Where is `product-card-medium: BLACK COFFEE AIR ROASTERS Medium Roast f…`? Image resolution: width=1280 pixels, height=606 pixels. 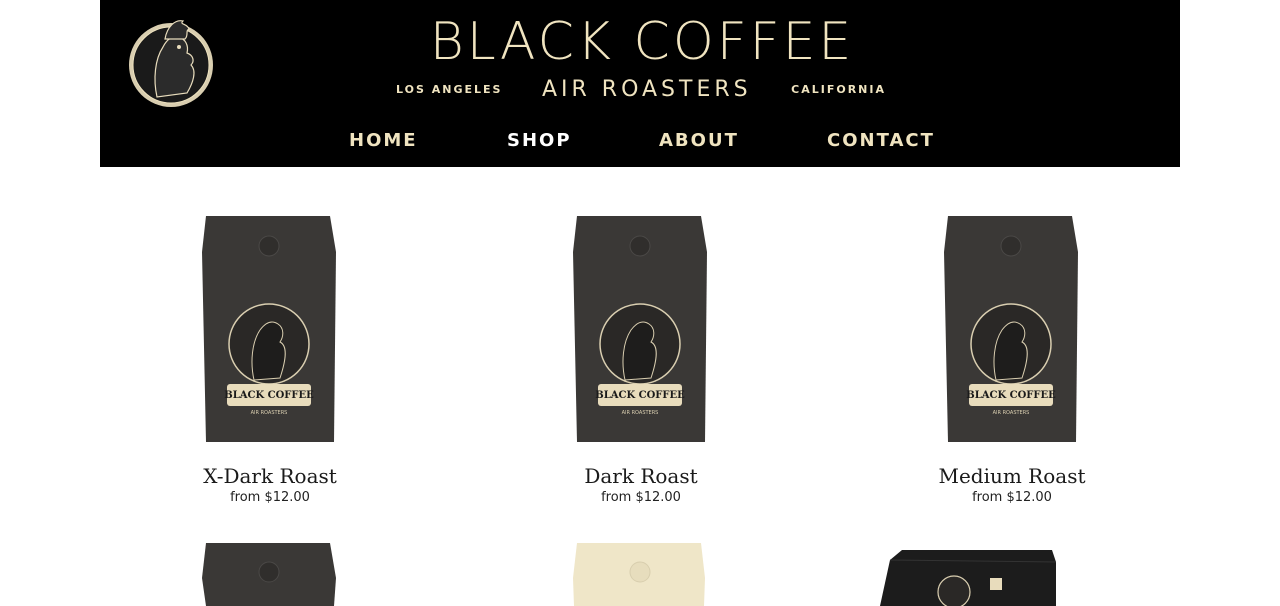 product-card-medium: BLACK COFFEE AIR ROASTERS Medium Roast f… is located at coordinates (1012, 358).